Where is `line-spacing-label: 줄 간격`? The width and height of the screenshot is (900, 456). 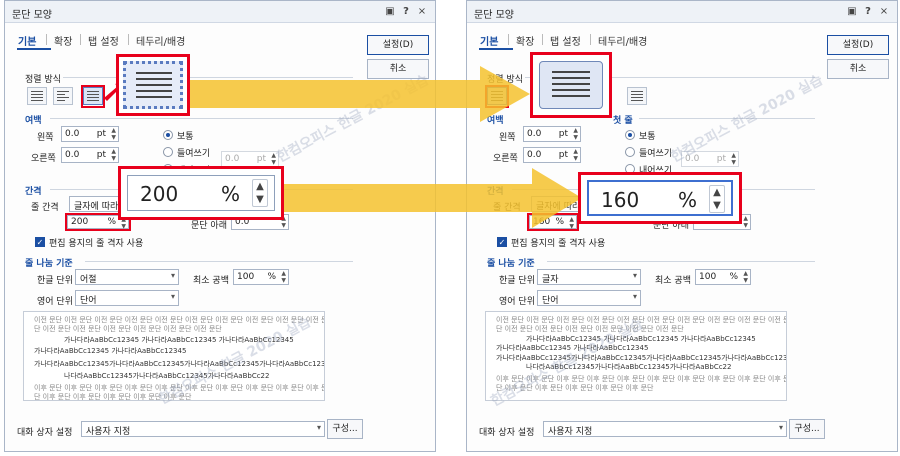
line-spacing-label: 줄 간격 is located at coordinates (45, 208).